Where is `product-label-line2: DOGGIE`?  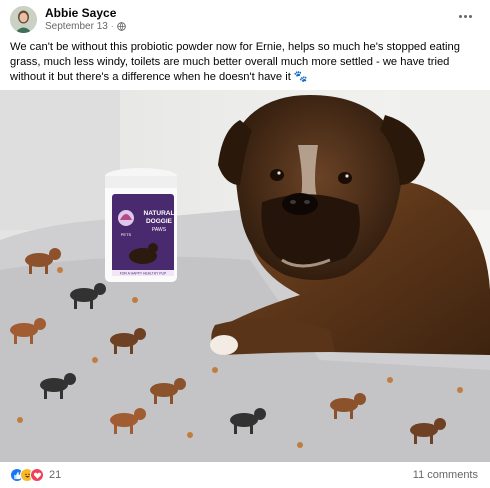 product-label-line2: DOGGIE is located at coordinates (159, 221).